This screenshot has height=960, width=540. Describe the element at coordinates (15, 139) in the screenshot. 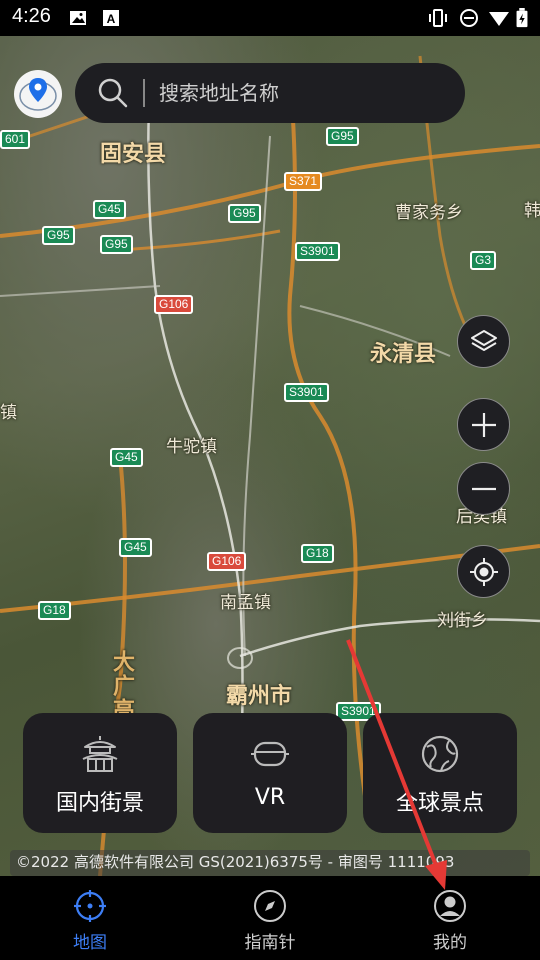

I see `route-shield: 601` at that location.